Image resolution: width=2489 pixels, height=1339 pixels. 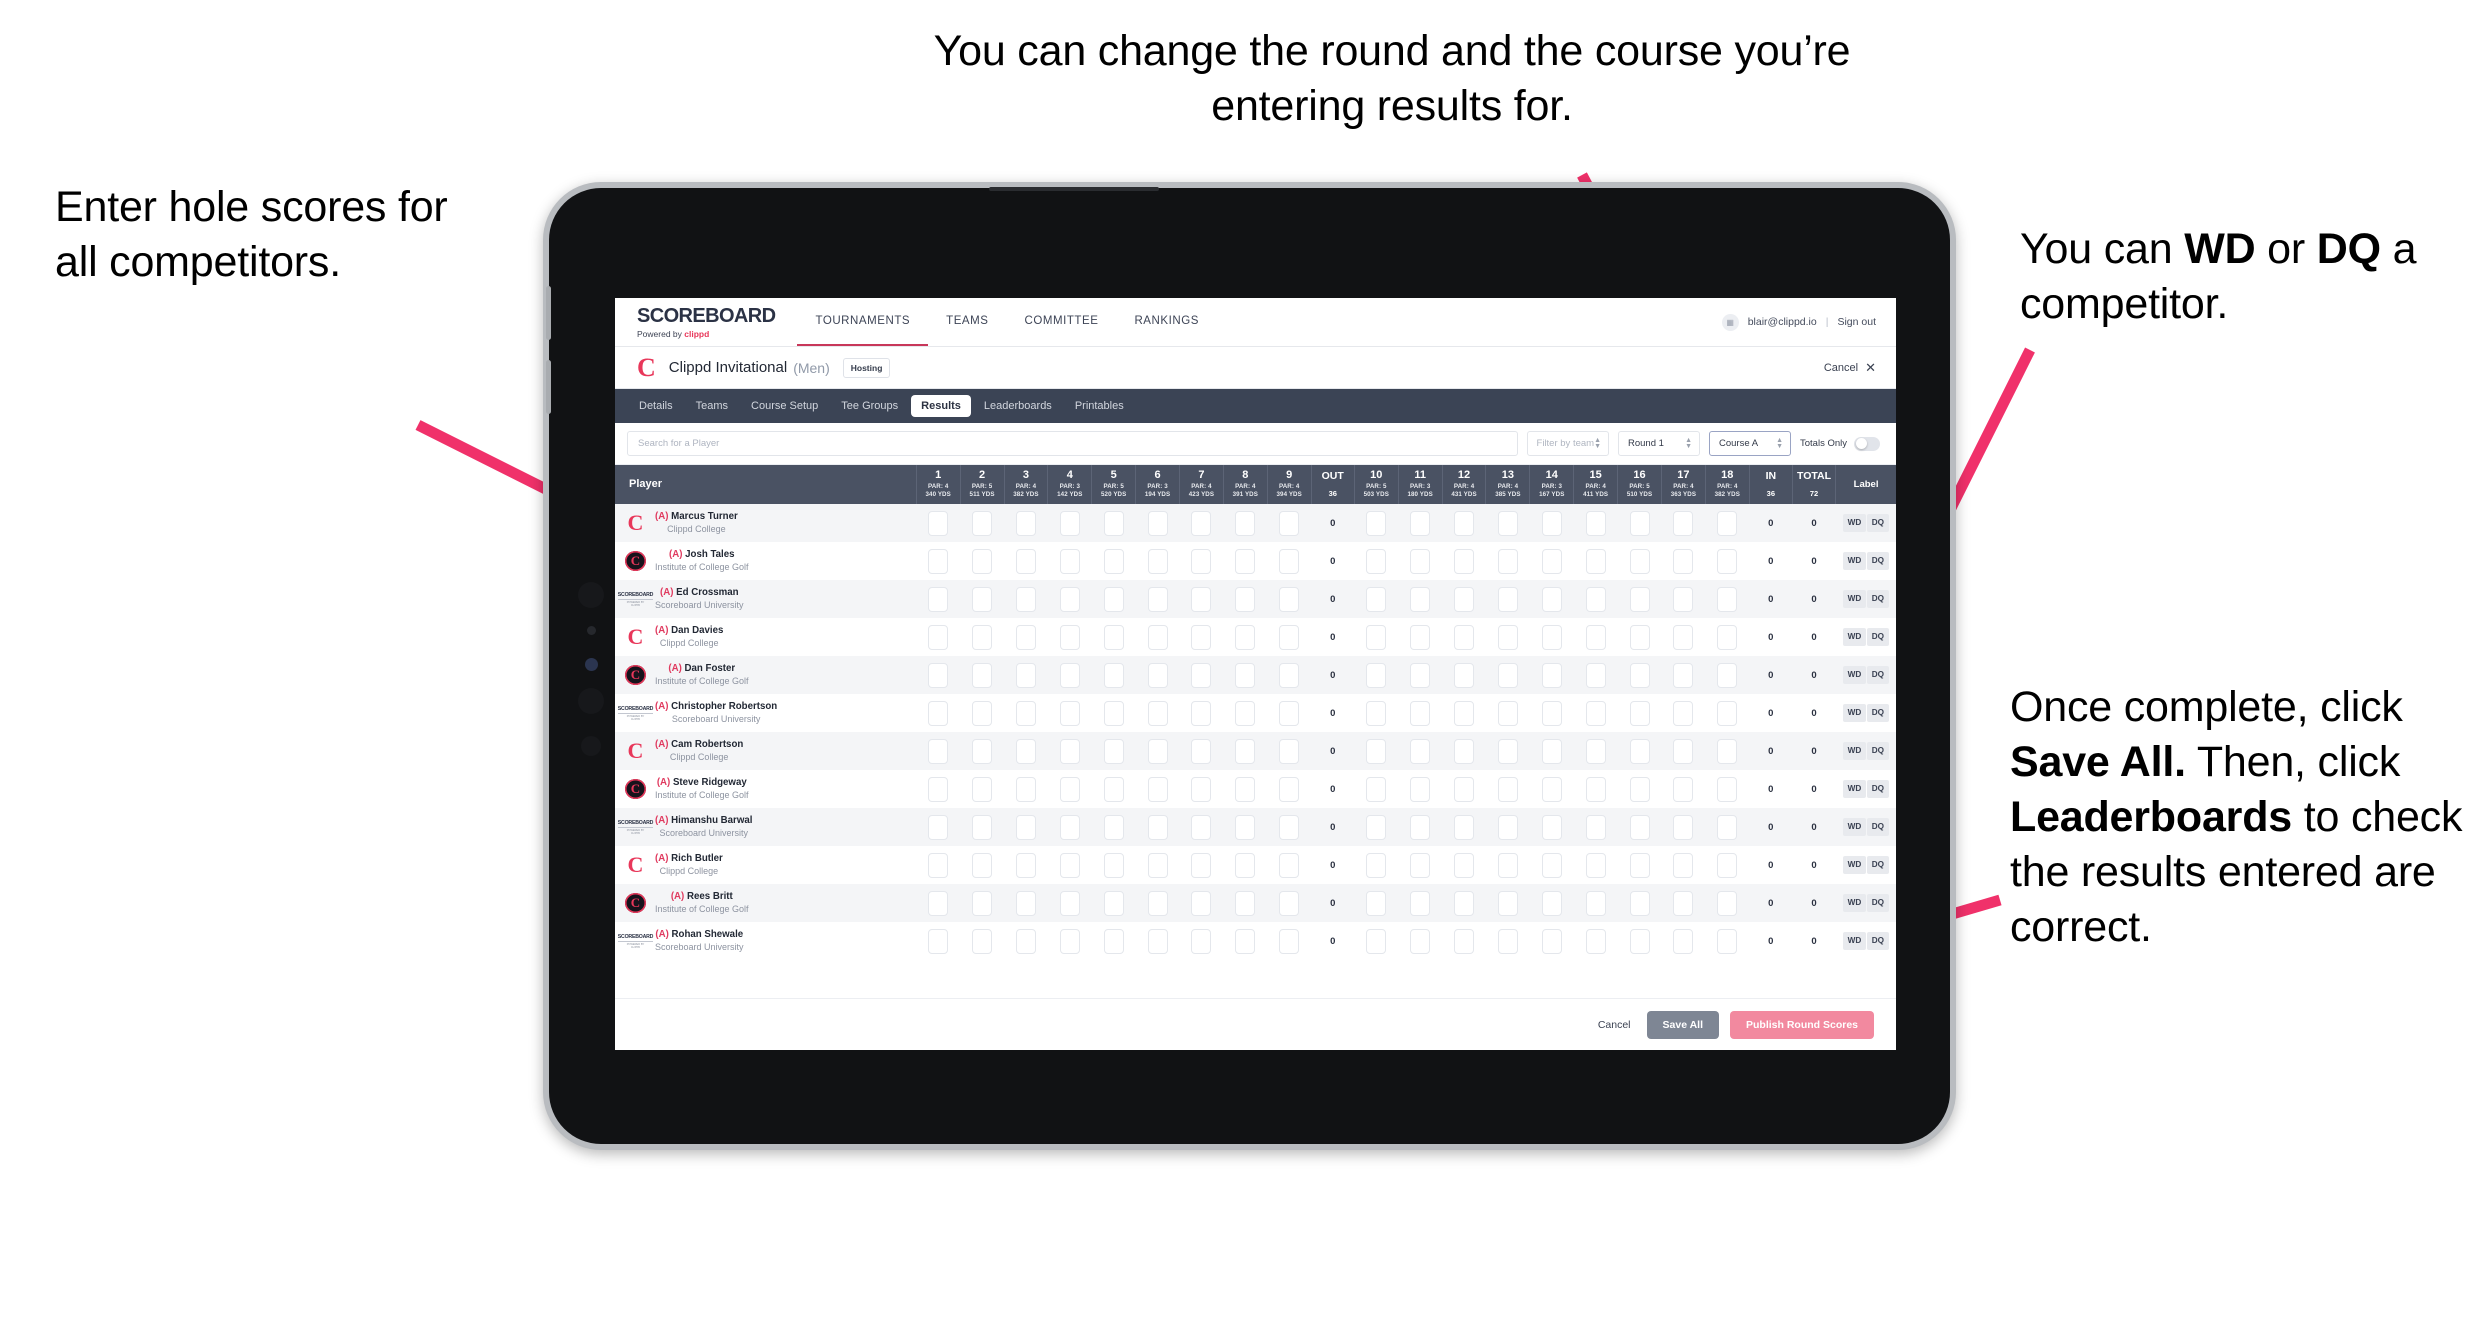 I want to click on wd-button: WD, so click(x=1854, y=561).